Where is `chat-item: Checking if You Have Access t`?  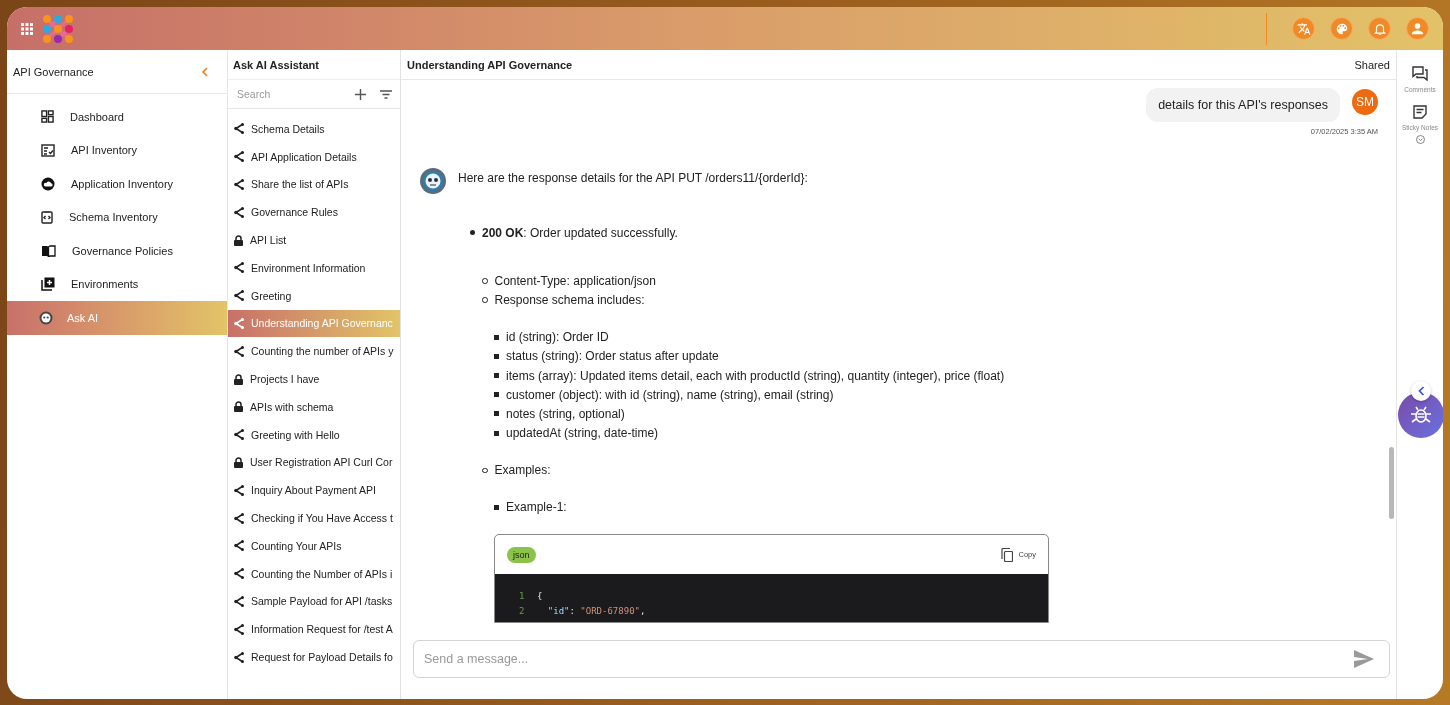 chat-item: Checking if You Have Access t is located at coordinates (314, 518).